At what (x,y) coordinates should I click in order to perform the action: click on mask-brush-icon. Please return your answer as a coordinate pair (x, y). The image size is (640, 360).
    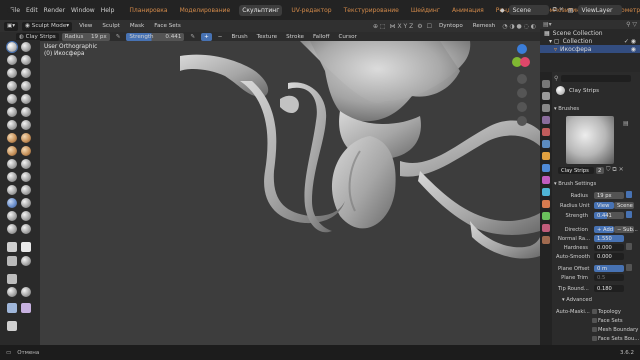
    Looking at the image, I should click on (12, 216).